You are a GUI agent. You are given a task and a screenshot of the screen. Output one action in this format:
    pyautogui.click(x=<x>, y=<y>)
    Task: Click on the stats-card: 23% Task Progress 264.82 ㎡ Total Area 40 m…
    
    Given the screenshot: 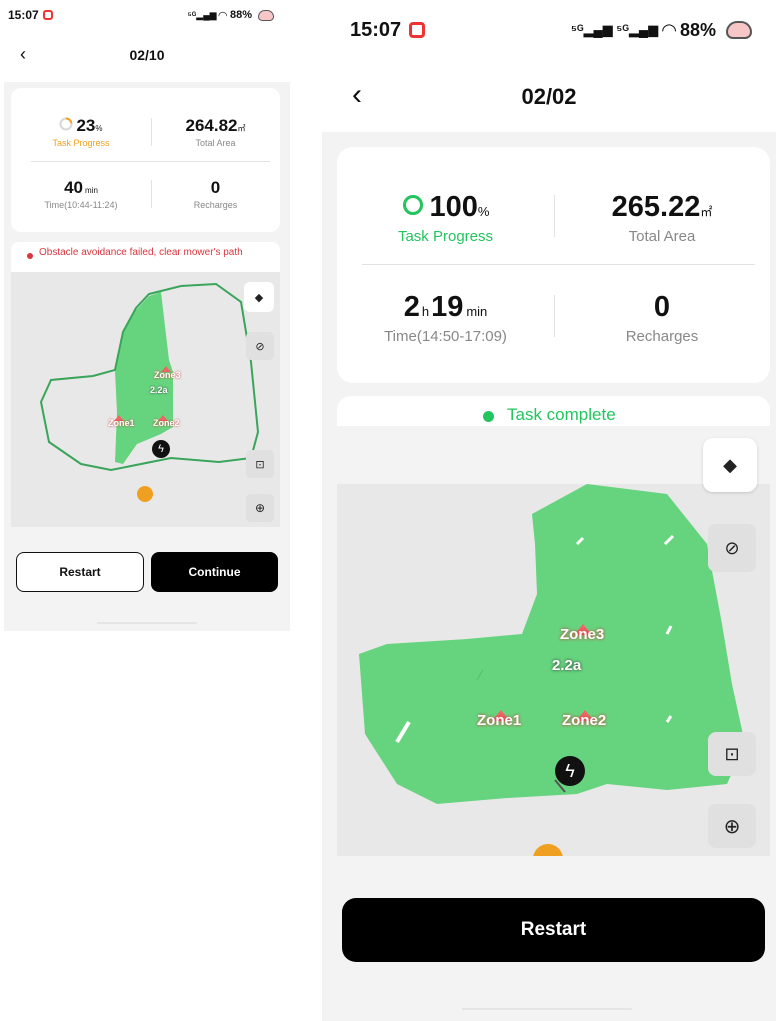 What is the action you would take?
    pyautogui.click(x=145, y=160)
    